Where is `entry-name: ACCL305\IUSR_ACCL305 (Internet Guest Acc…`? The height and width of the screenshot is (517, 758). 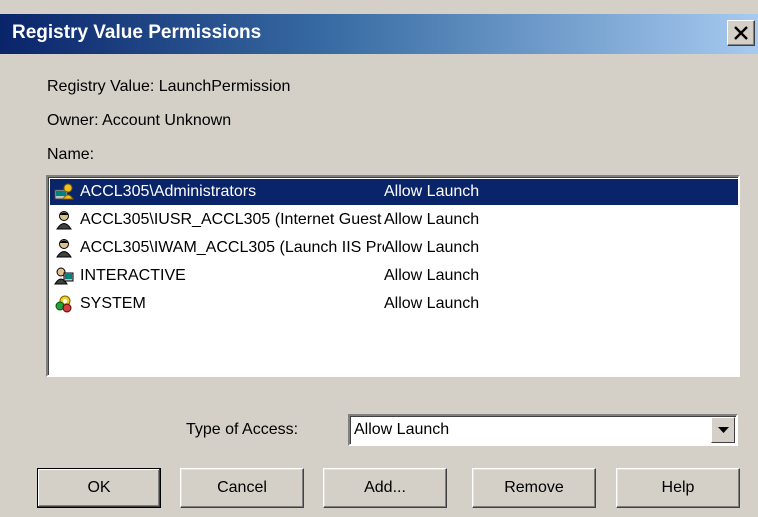
entry-name: ACCL305\IUSR_ACCL305 (Internet Guest Acc… is located at coordinates (232, 219).